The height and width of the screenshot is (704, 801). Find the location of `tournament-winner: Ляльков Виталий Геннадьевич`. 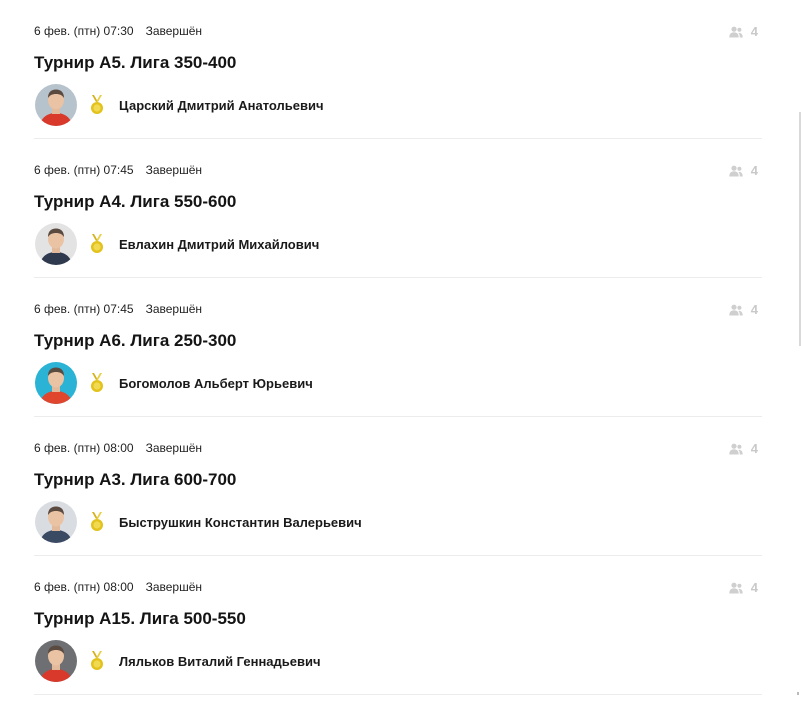

tournament-winner: Ляльков Виталий Геннадьевич is located at coordinates (178, 661).